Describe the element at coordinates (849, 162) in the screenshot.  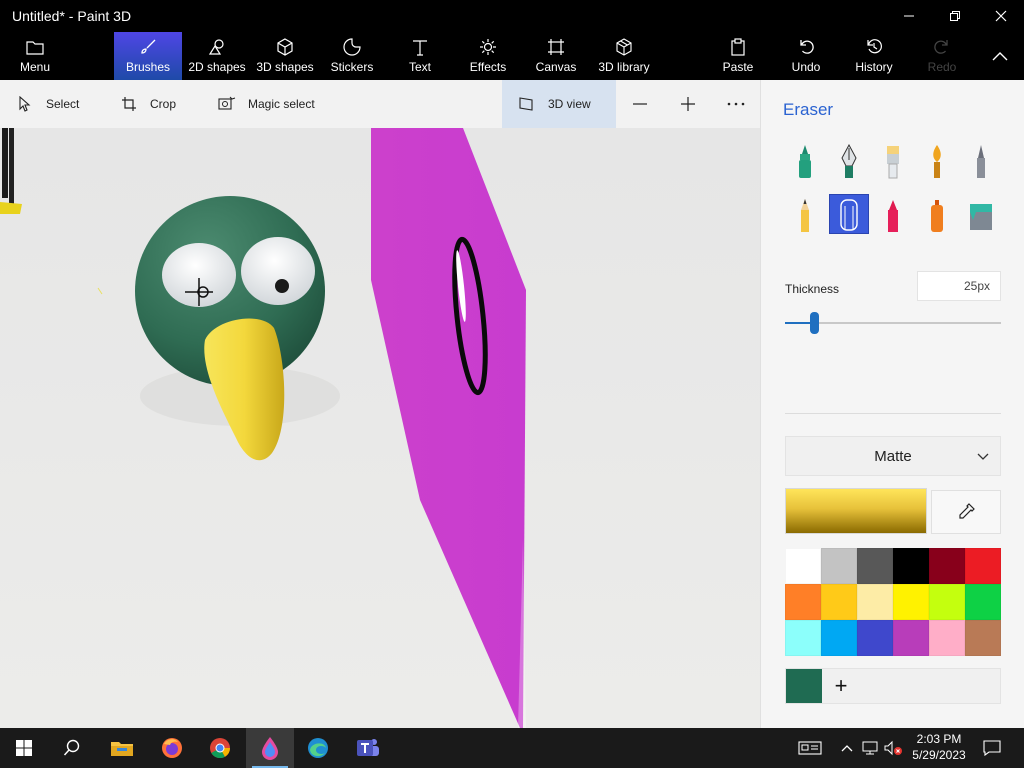
I see `calligraphy-pen-brush` at that location.